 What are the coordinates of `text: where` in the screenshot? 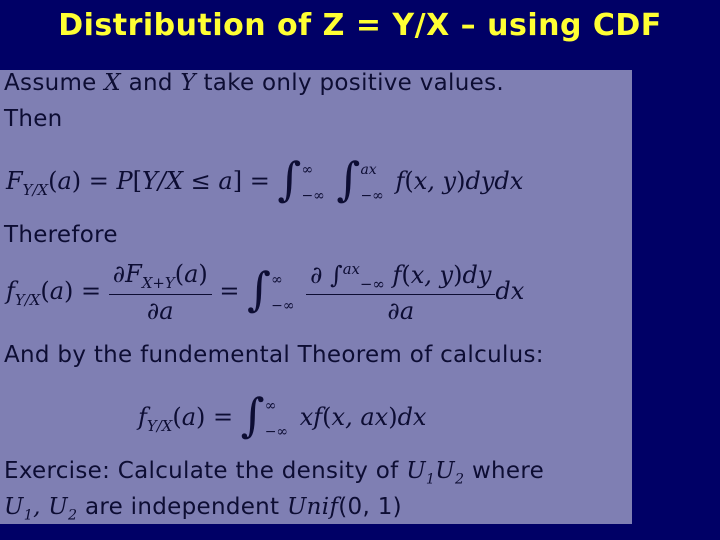 It's located at (508, 471).